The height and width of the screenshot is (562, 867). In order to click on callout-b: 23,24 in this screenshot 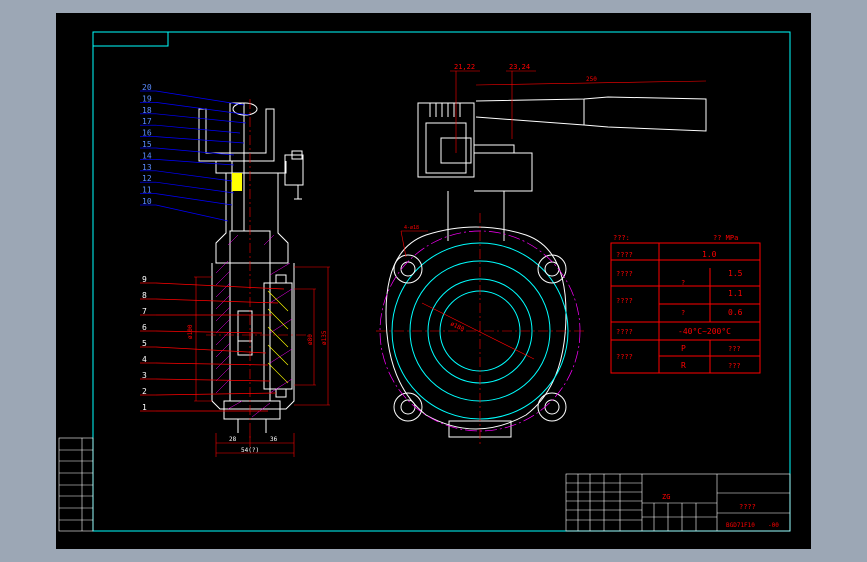, I will do `click(519, 67)`.